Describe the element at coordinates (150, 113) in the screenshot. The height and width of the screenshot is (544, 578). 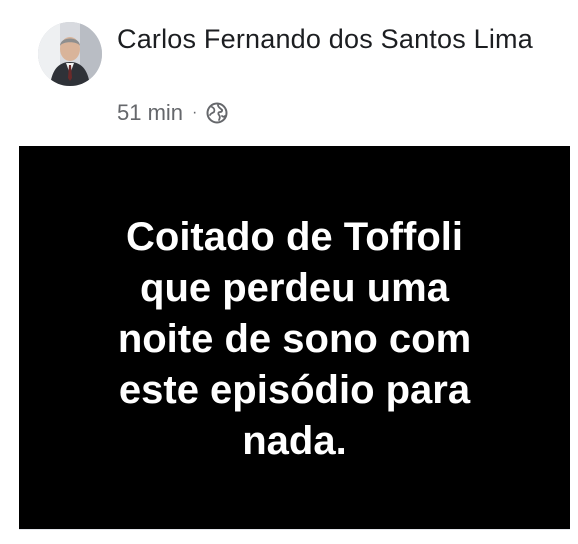
I see `post-timestamp: 51 min` at that location.